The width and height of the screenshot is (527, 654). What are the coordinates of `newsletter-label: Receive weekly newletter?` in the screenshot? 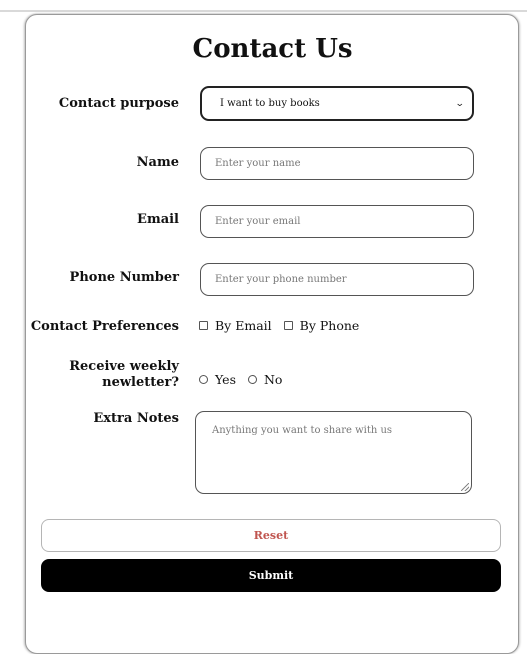 It's located at (89, 375).